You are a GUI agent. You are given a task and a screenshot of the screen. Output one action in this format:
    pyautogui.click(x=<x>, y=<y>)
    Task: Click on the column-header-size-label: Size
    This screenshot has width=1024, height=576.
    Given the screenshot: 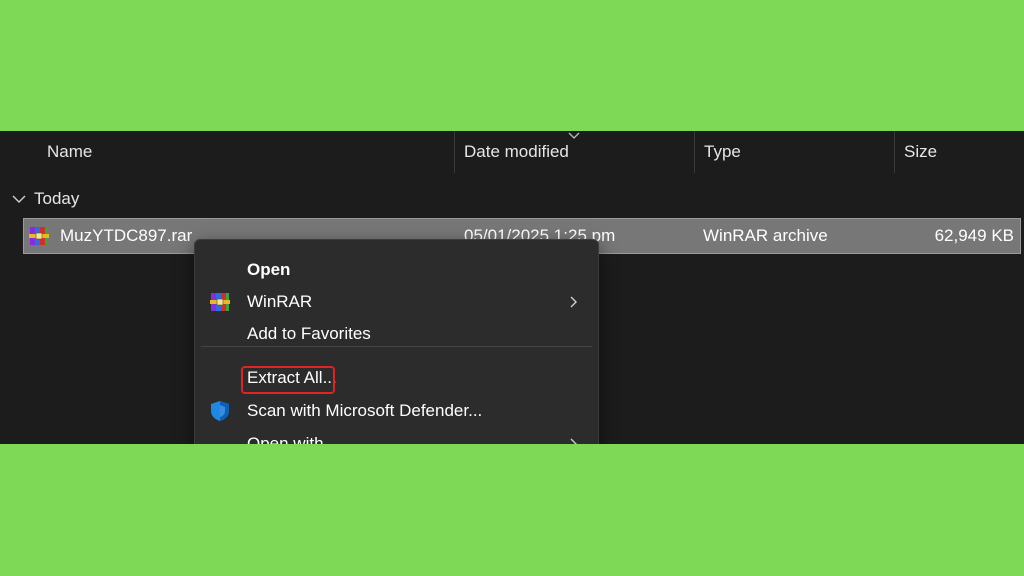 What is the action you would take?
    pyautogui.click(x=921, y=151)
    